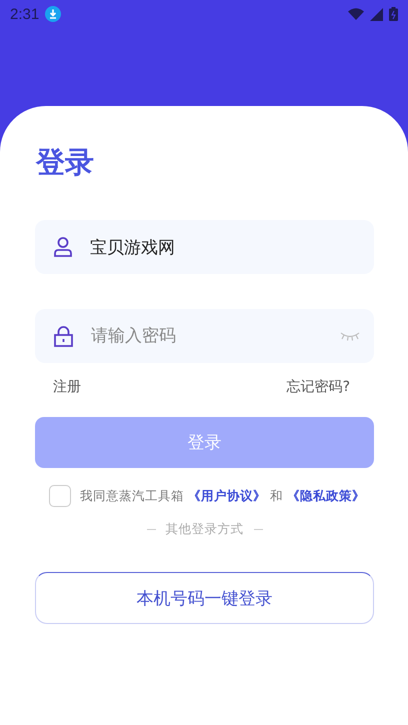 Image resolution: width=408 pixels, height=725 pixels. I want to click on username-input: 宝贝游戏网, so click(224, 247).